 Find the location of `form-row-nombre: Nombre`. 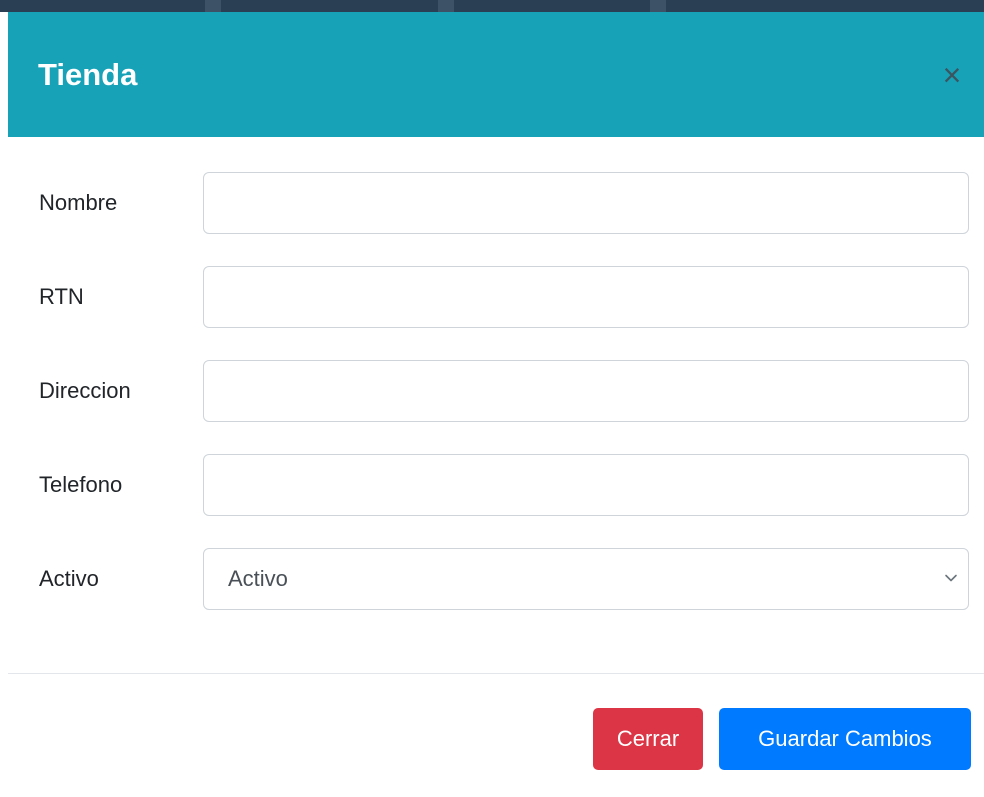

form-row-nombre: Nombre is located at coordinates (496, 203).